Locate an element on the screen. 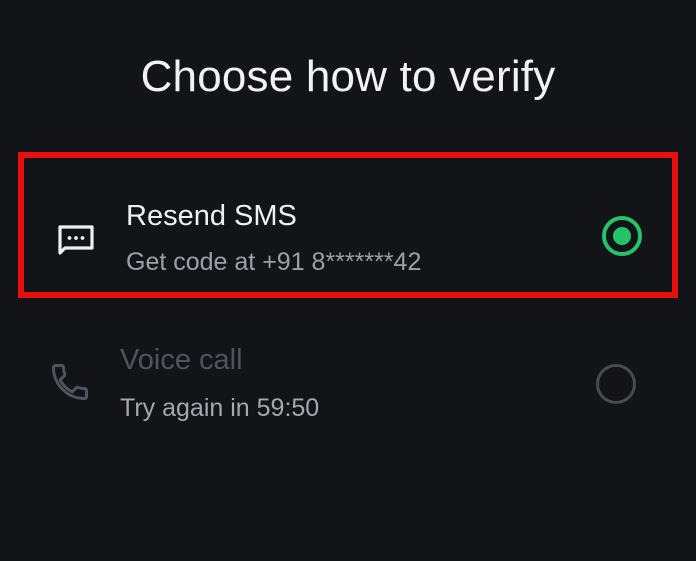  radio-selected is located at coordinates (622, 236).